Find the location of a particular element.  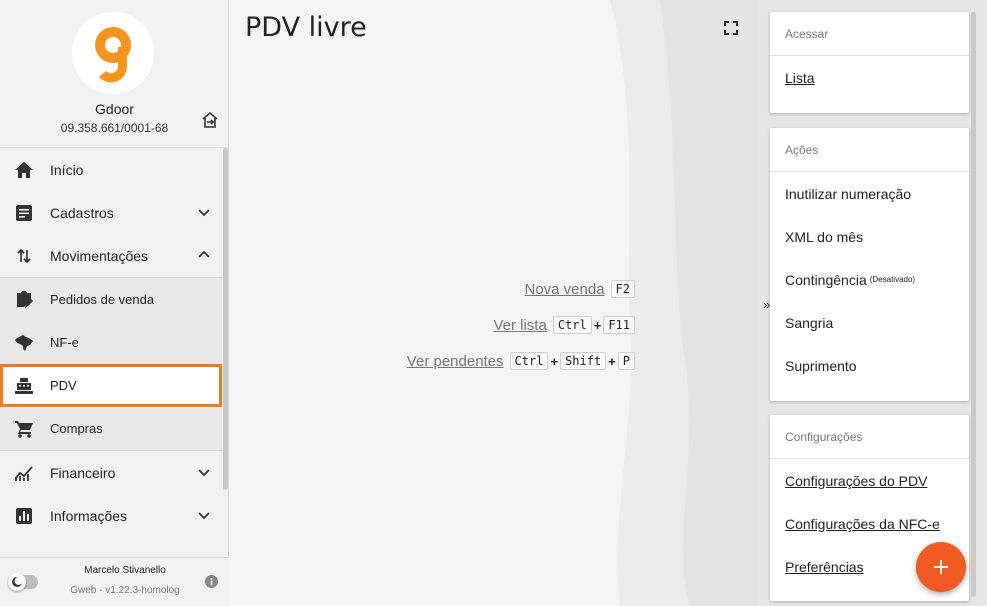

clipboard-edit-icon is located at coordinates (24, 300).